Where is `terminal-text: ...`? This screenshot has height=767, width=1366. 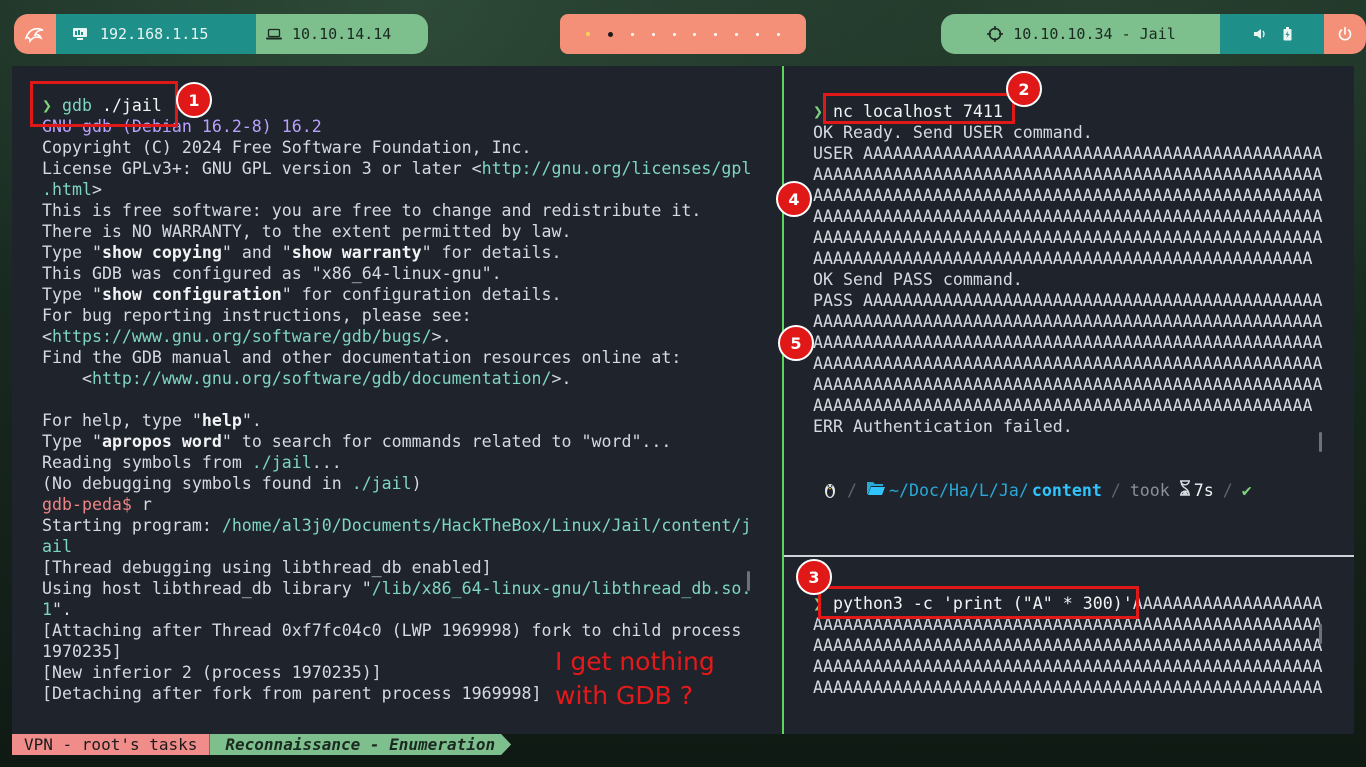
terminal-text: ... is located at coordinates (326, 462).